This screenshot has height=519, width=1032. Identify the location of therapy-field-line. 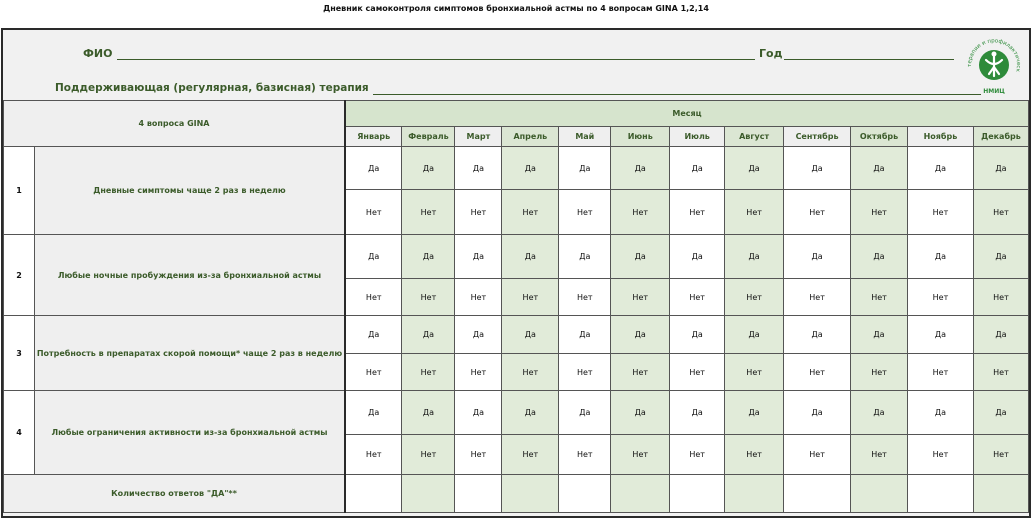
(677, 94).